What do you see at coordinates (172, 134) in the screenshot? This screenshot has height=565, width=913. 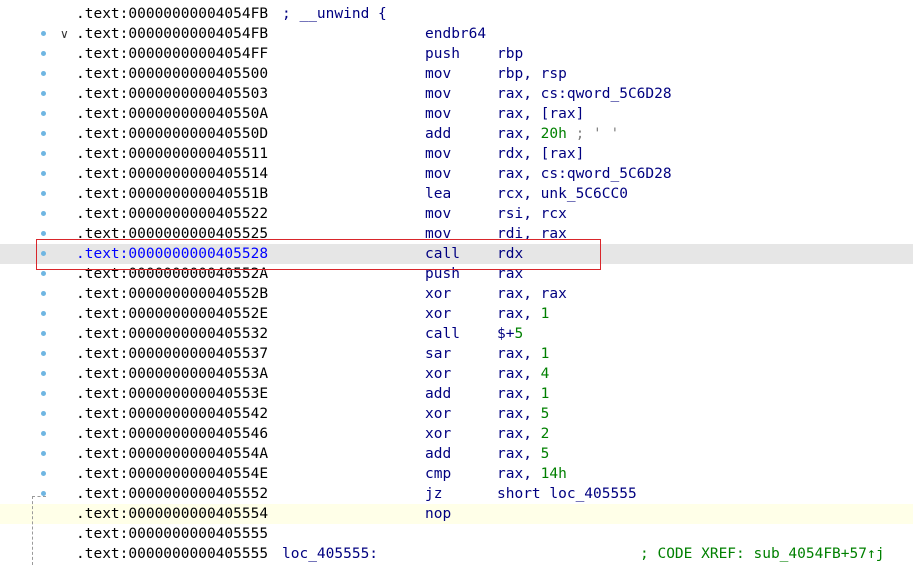 I see `line-address: .text:000000000040550D` at bounding box center [172, 134].